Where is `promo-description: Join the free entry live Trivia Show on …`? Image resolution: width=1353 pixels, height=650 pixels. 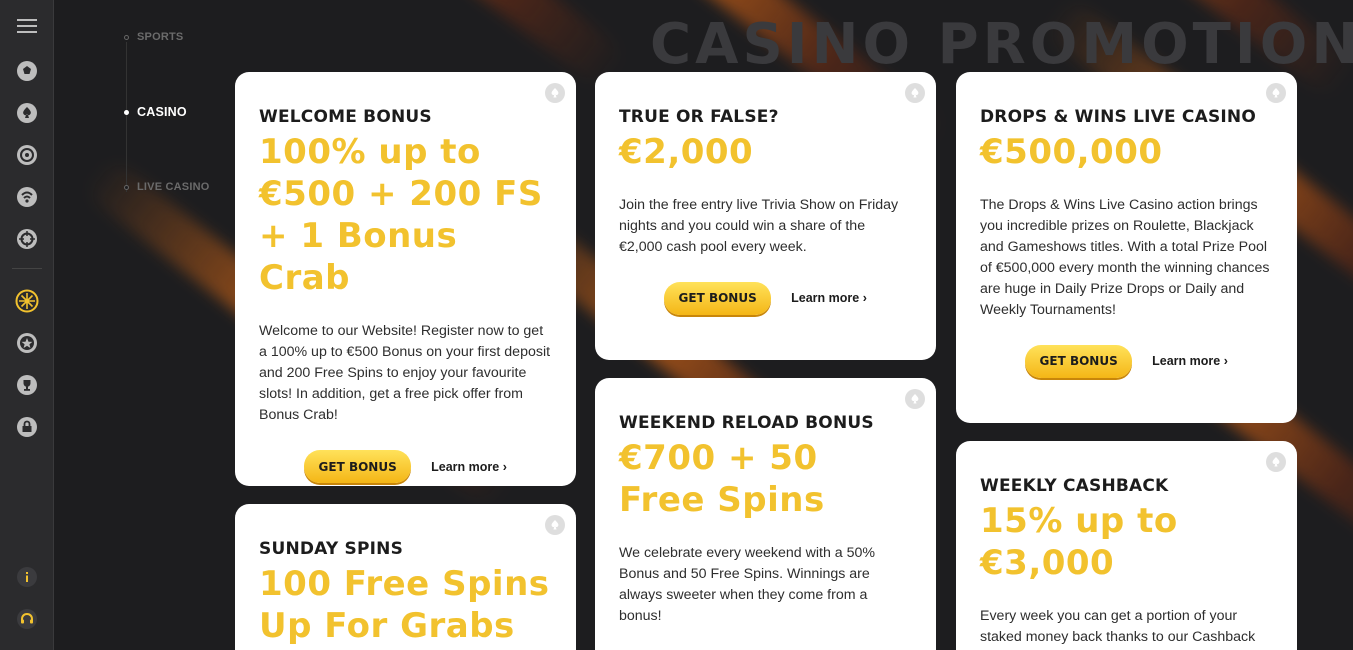
promo-description: Join the free entry live Trivia Show on … is located at coordinates (759, 225).